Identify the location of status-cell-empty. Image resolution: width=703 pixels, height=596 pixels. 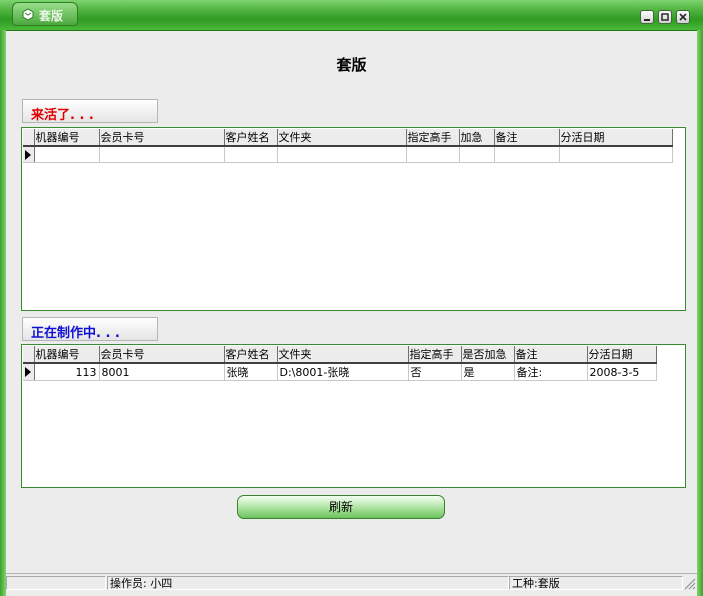
(56, 583).